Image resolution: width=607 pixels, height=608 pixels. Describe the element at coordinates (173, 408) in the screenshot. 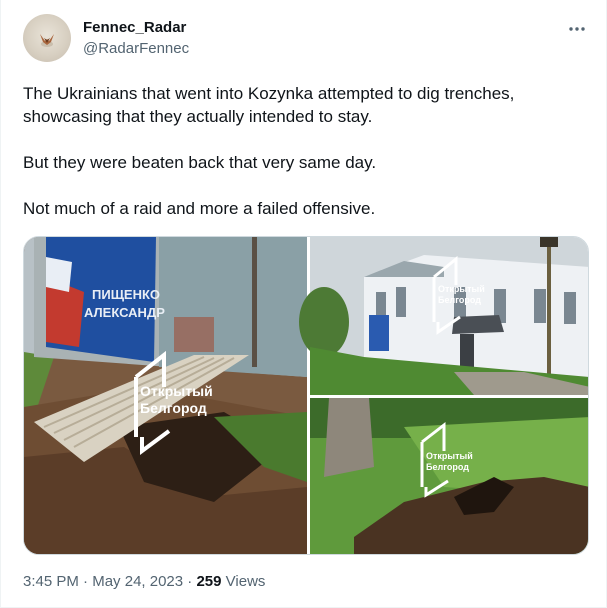

I see `watermark-line2: Белгород` at that location.